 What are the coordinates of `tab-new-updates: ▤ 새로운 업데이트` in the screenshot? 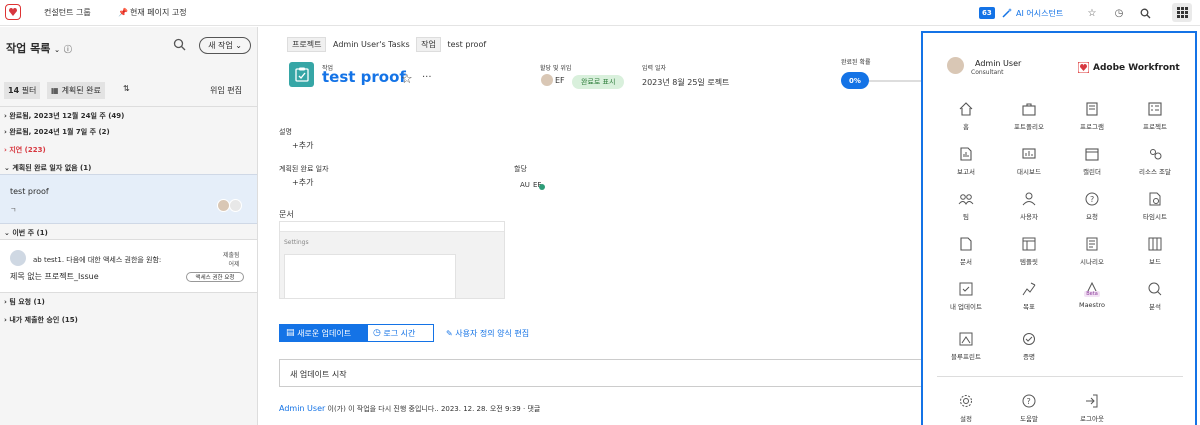 It's located at (323, 333).